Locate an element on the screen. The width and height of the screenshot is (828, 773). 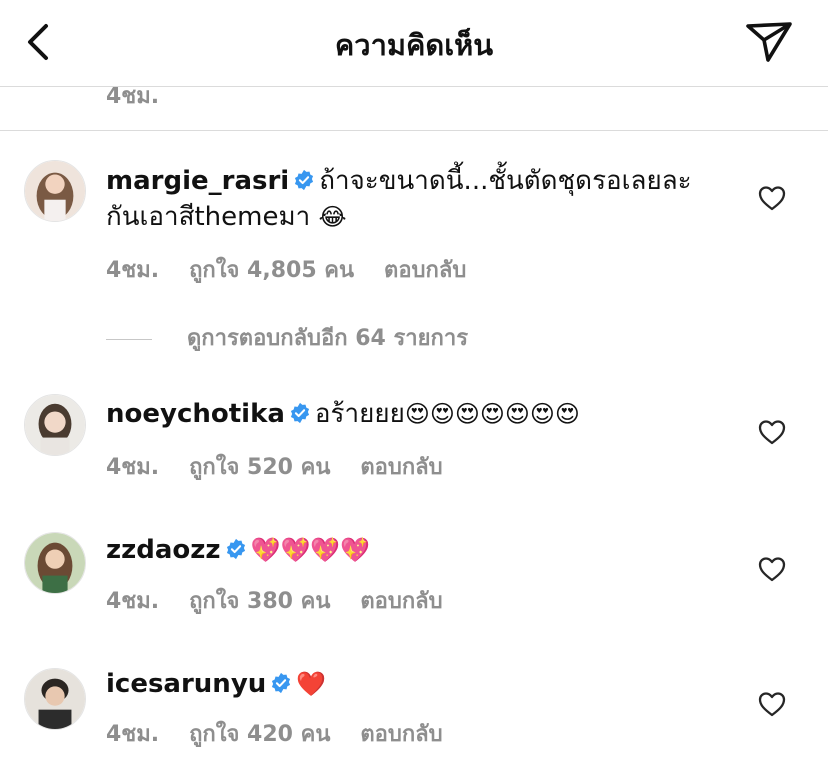
like-count: ถูกใจ 420 คน is located at coordinates (259, 734).